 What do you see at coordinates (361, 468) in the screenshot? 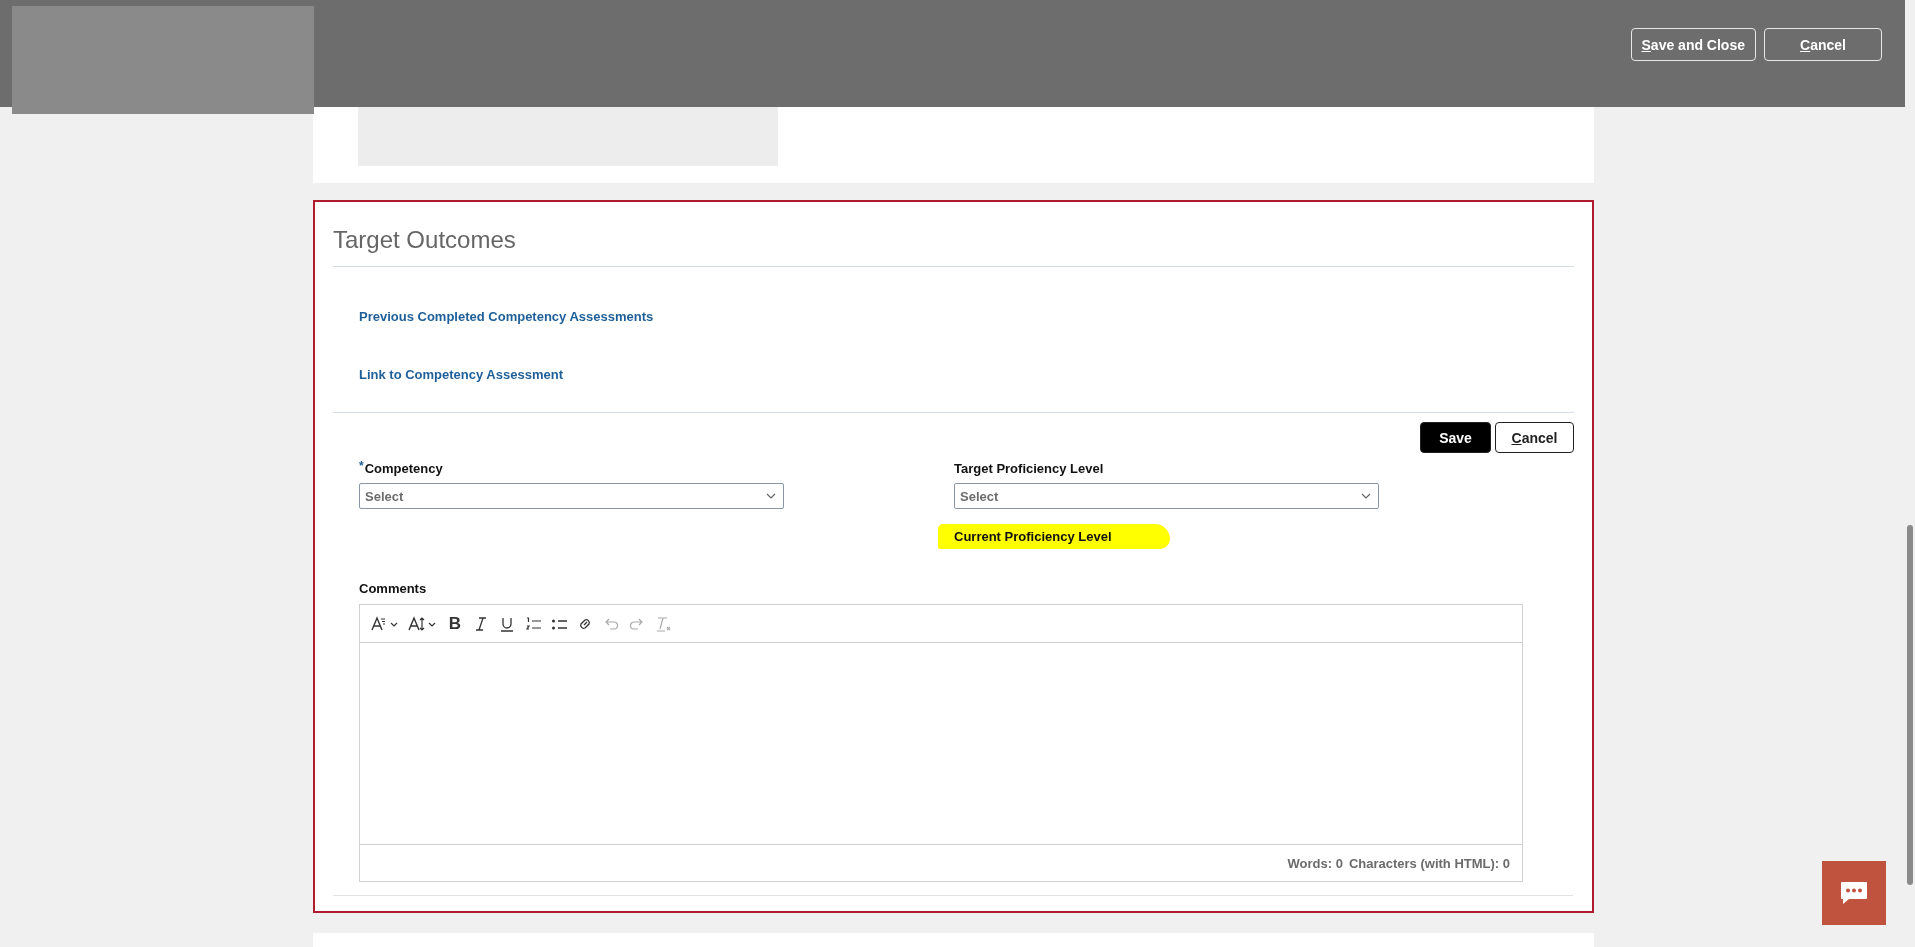
I see `required-asterisk: *` at bounding box center [361, 468].